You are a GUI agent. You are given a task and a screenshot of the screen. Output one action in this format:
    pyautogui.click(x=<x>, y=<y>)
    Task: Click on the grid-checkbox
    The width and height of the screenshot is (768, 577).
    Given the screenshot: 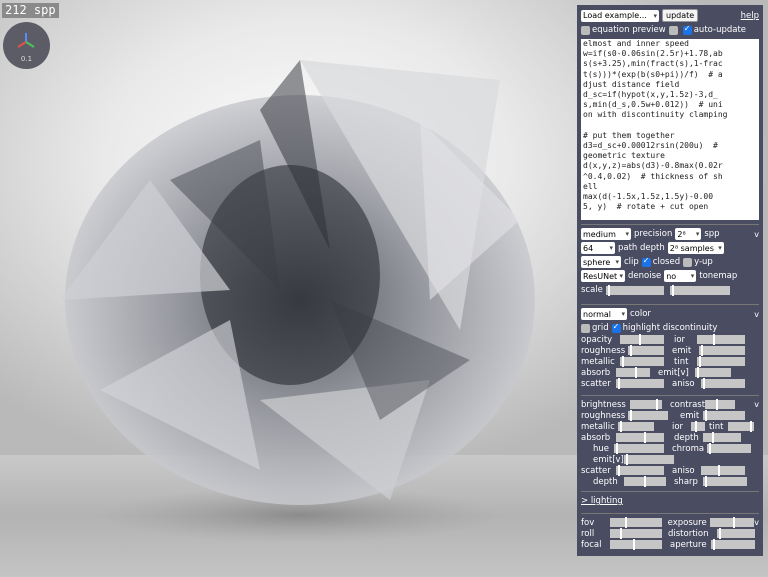 What is the action you would take?
    pyautogui.click(x=585, y=328)
    